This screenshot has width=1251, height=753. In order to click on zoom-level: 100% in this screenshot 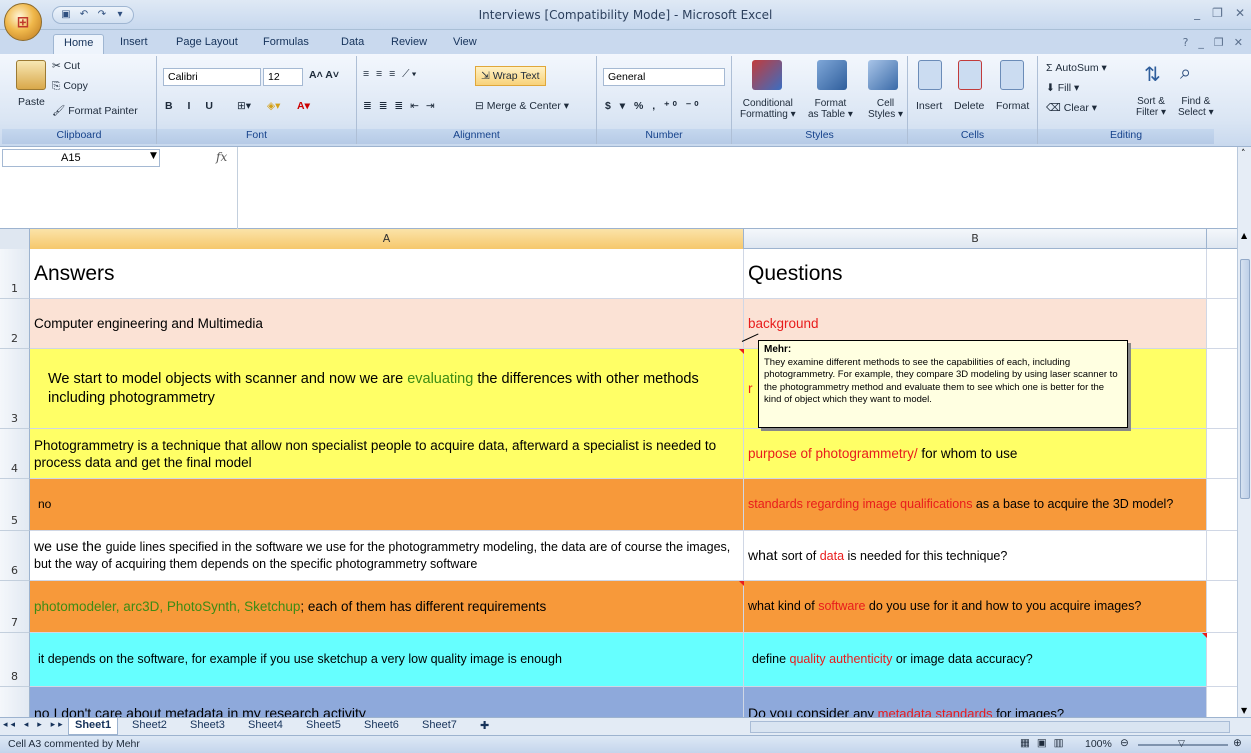, I will do `click(1098, 744)`.